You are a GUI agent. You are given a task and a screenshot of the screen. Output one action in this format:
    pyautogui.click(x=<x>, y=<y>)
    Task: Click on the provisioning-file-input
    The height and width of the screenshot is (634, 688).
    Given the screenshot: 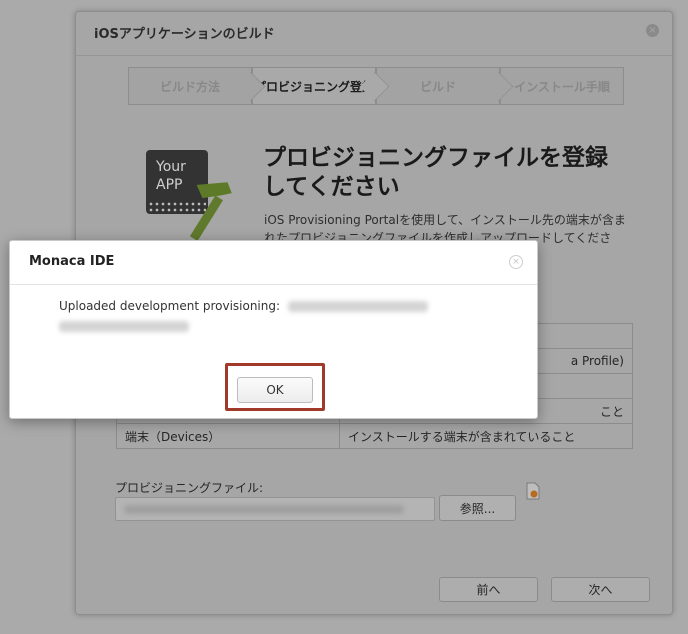 What is the action you would take?
    pyautogui.click(x=275, y=509)
    